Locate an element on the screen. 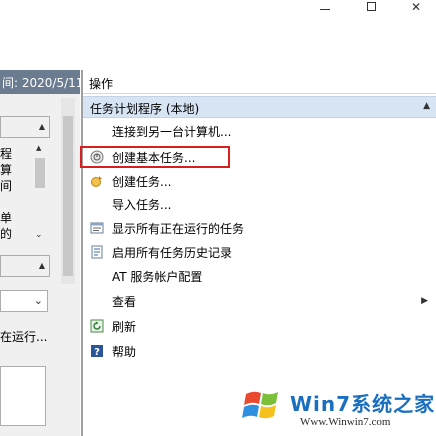  refresh-icon is located at coordinates (97, 326).